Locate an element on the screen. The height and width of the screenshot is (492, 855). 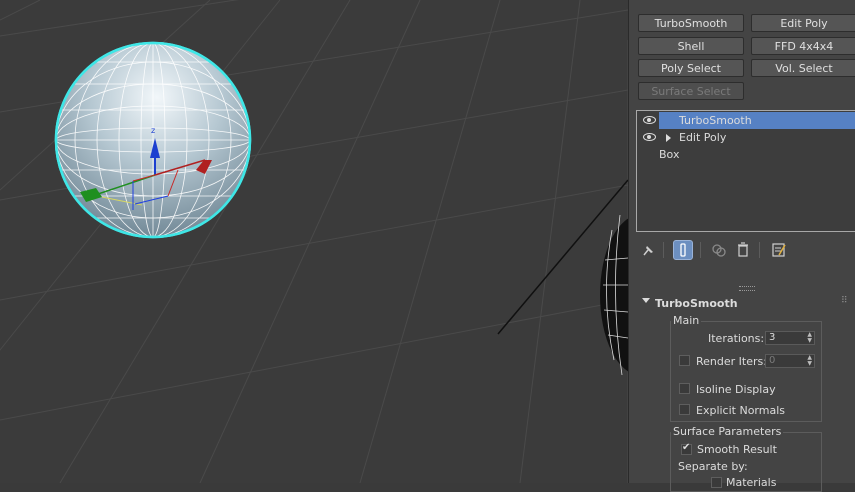
stack-item-turbosmooth: TurboSmooth is located at coordinates (746, 120).